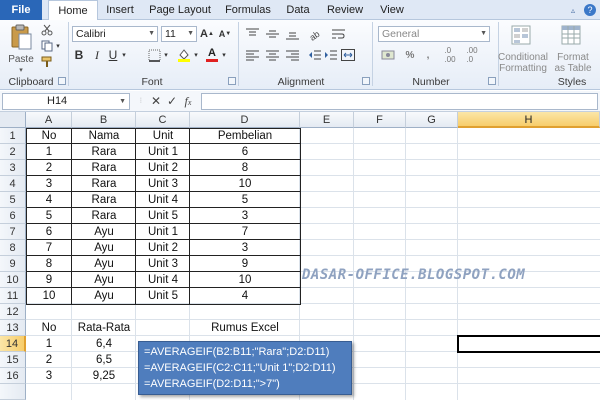  Describe the element at coordinates (73, 10) in the screenshot. I see `tab-home: Home` at that location.